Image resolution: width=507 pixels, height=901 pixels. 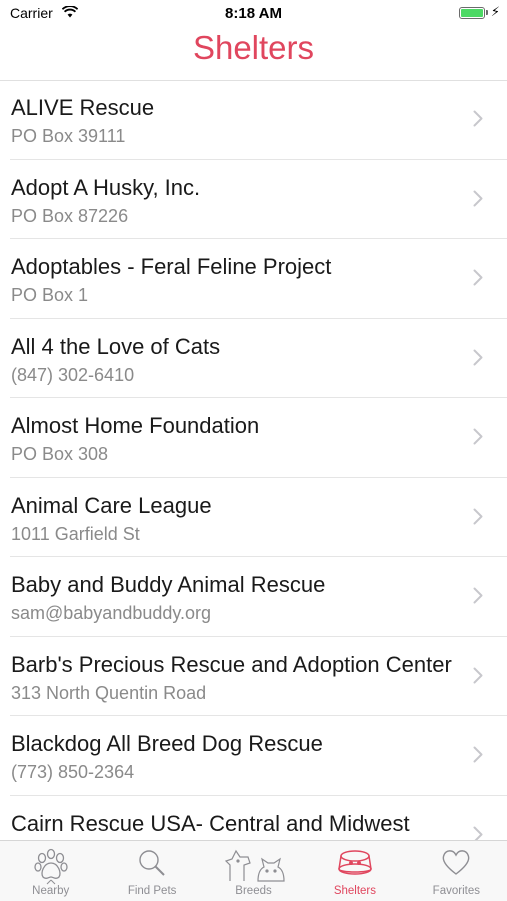 What do you see at coordinates (472, 13) in the screenshot?
I see `battery-icon` at bounding box center [472, 13].